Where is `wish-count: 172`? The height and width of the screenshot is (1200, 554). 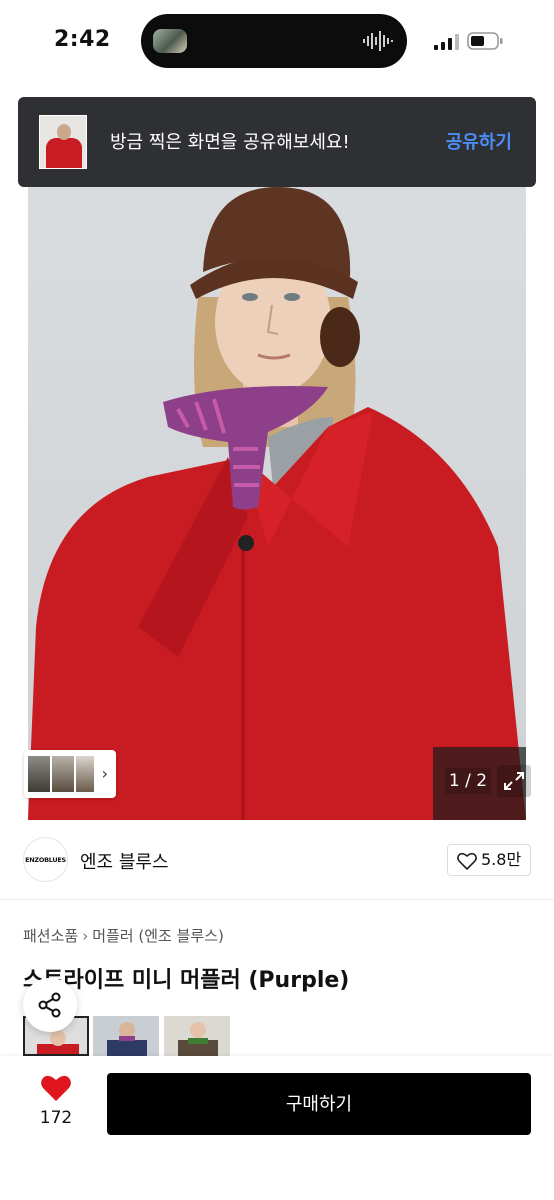
wish-count: 172 is located at coordinates (56, 1118).